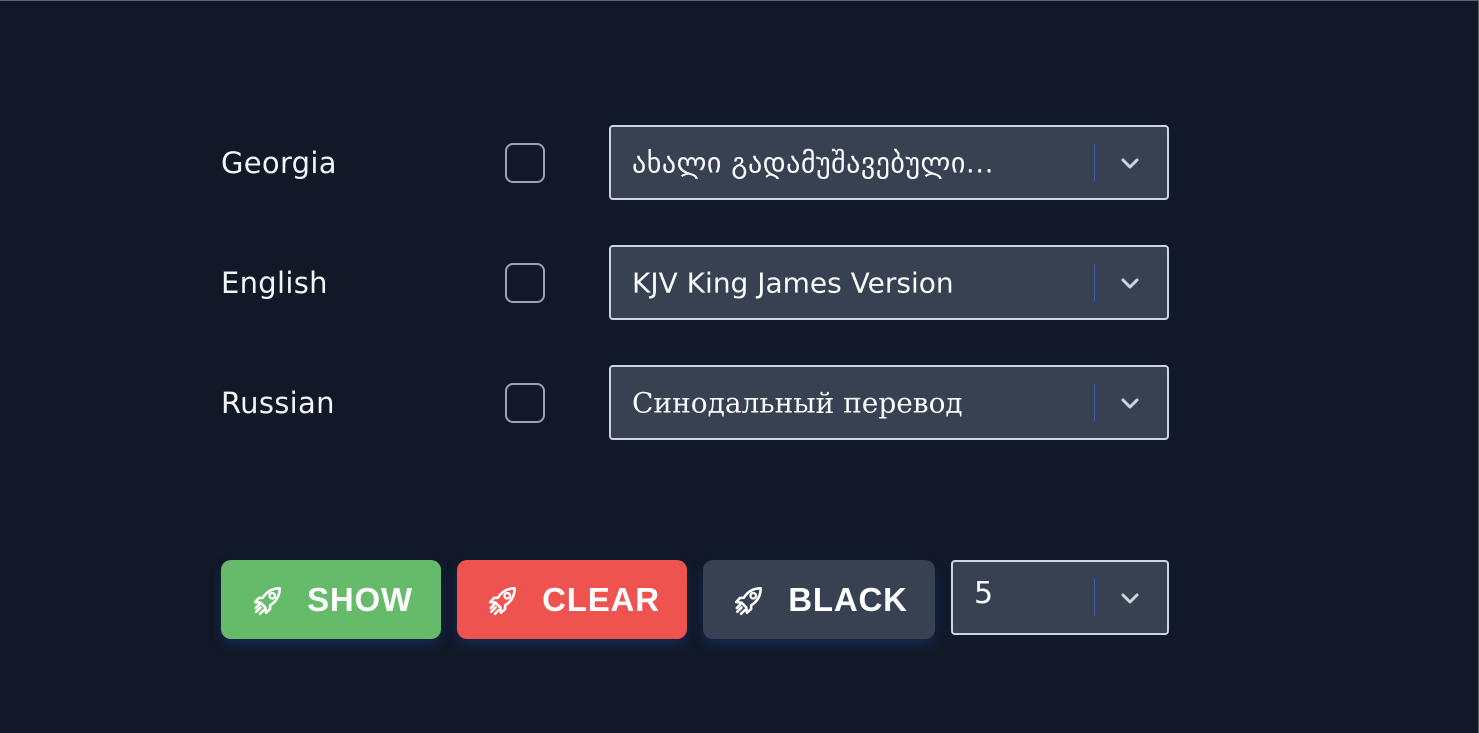 The width and height of the screenshot is (1479, 733). I want to click on translation-row-russian: Russian Синодальный перевод, so click(695, 403).